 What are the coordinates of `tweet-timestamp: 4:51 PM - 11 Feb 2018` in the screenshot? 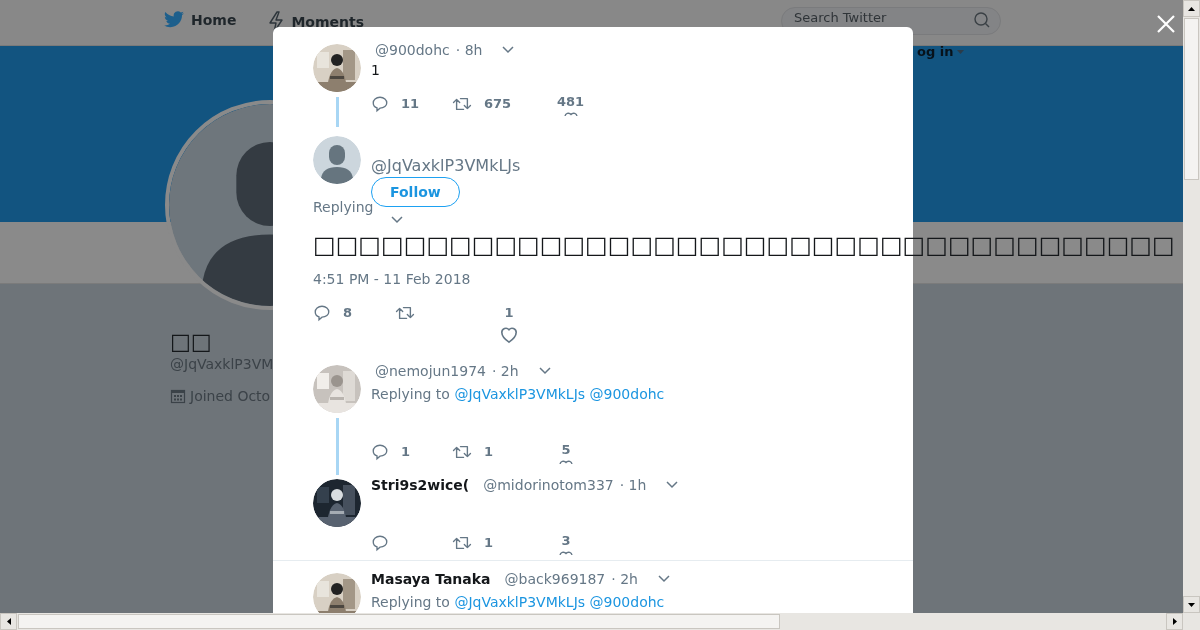 It's located at (392, 279).